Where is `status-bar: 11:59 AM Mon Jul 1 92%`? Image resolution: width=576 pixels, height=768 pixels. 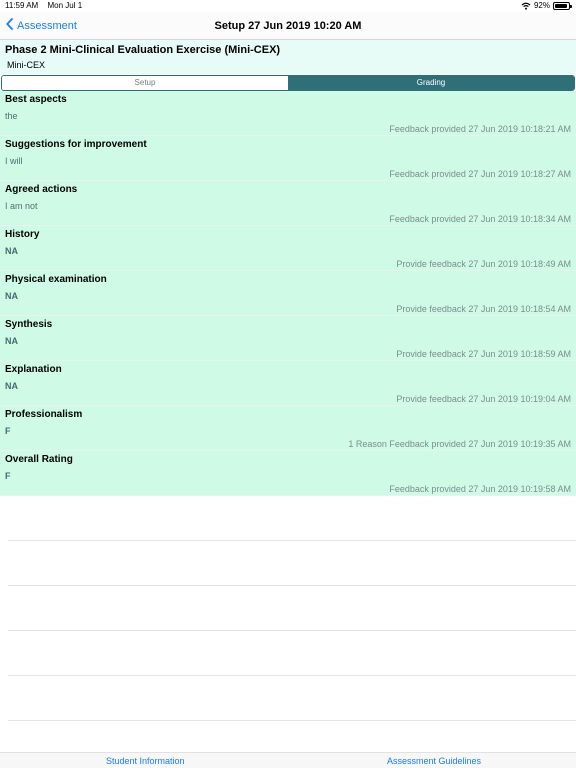
status-bar: 11:59 AM Mon Jul 1 92% is located at coordinates (288, 6).